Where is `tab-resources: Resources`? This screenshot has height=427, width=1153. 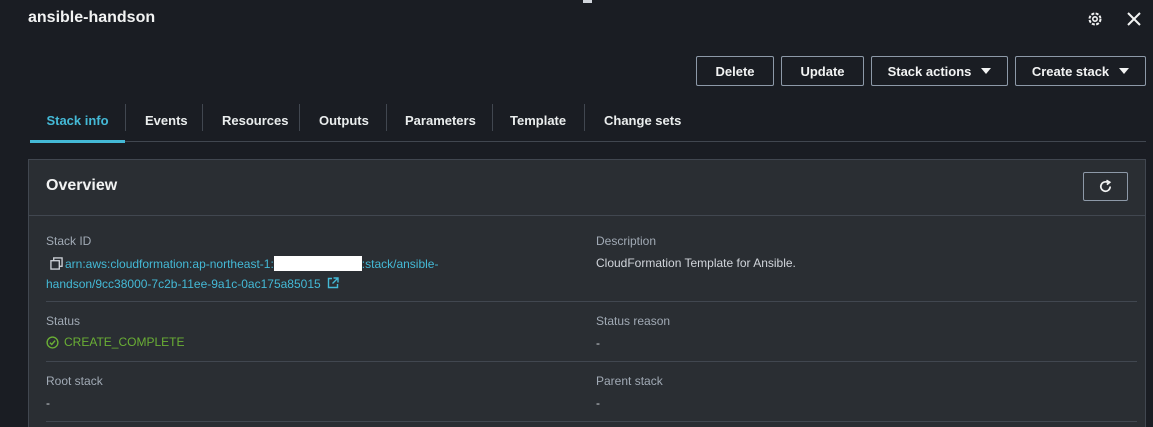
tab-resources: Resources is located at coordinates (255, 120).